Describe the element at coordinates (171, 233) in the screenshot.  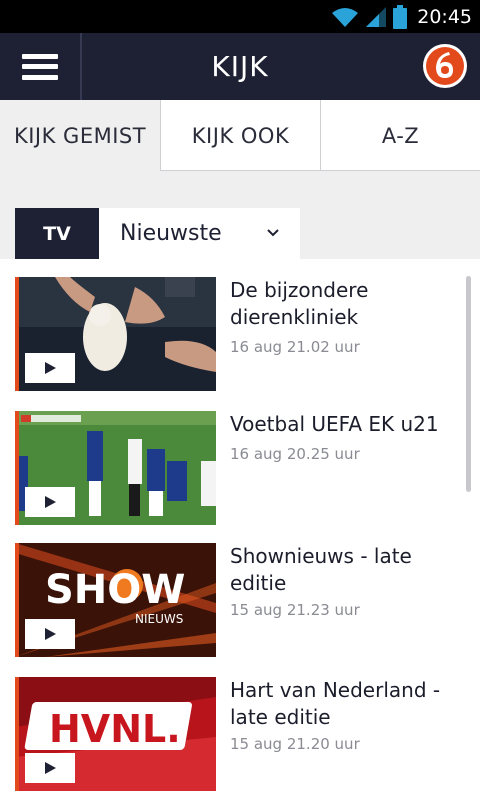
I see `sort-dropdown-value: Nieuwste` at that location.